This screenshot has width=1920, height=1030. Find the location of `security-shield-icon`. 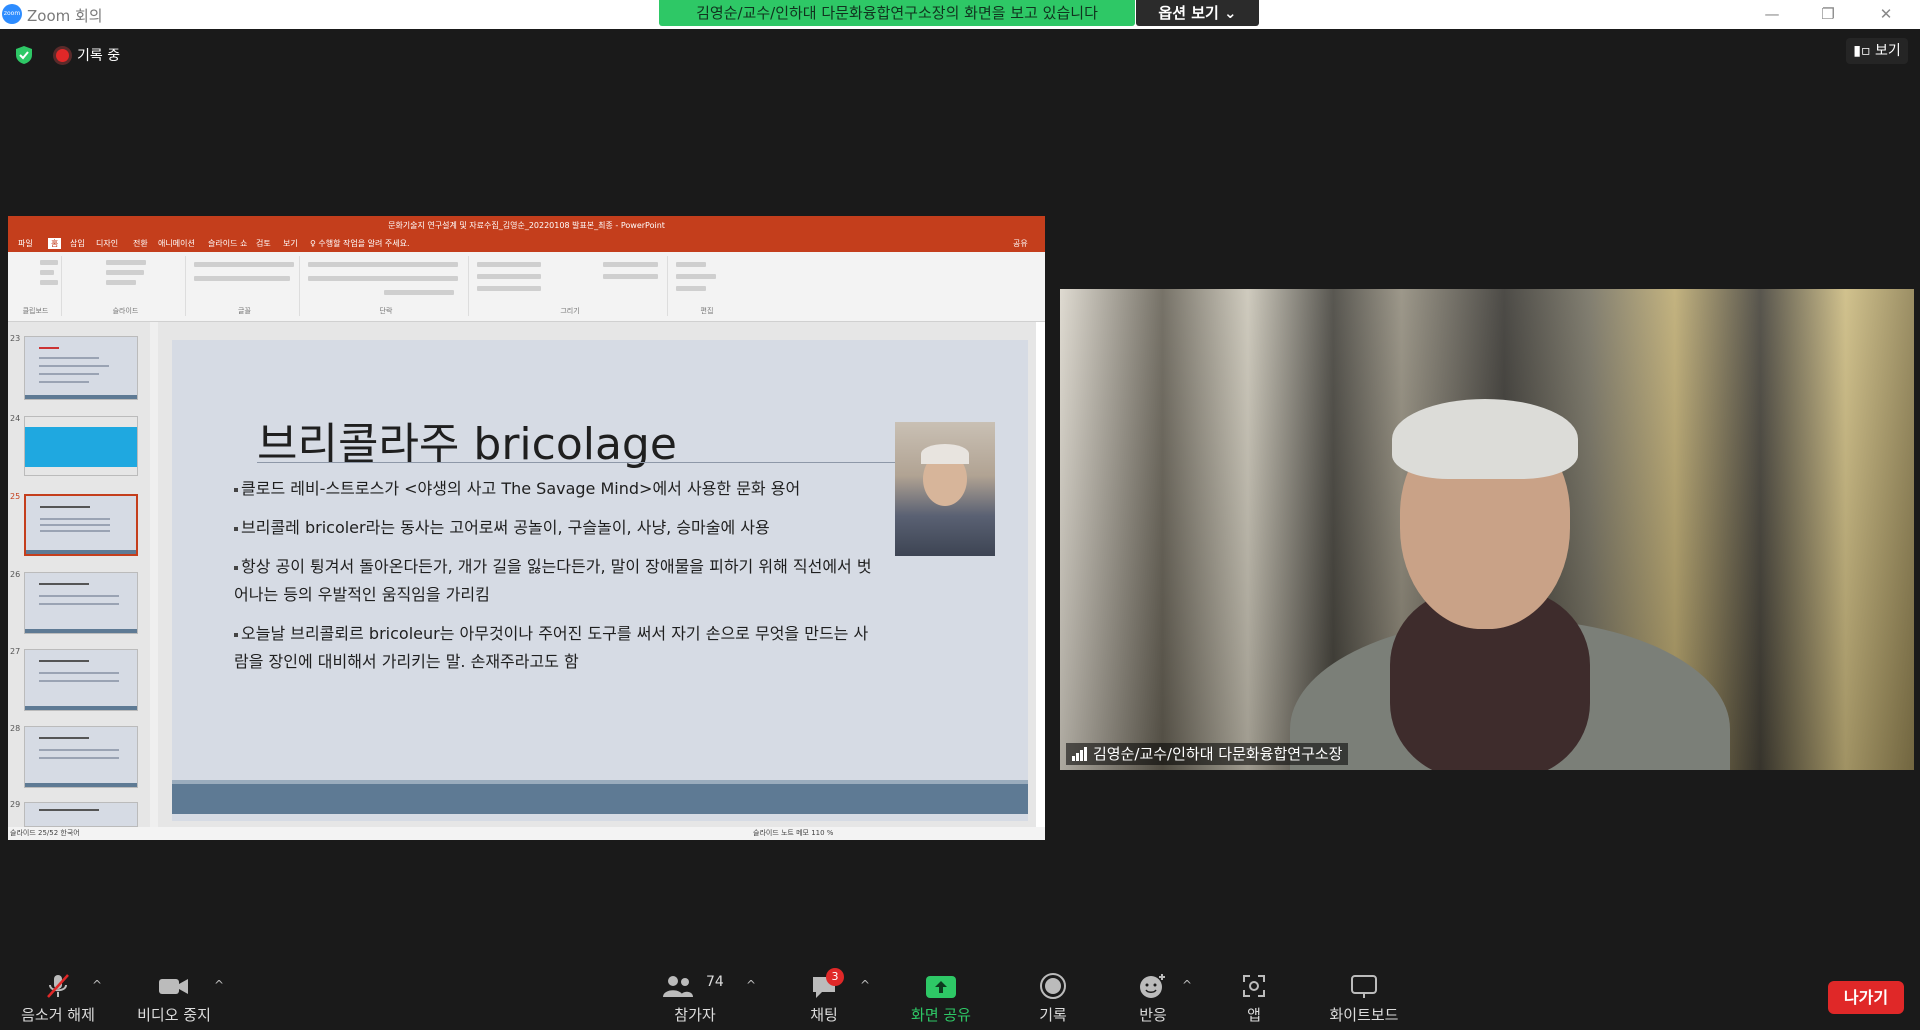

security-shield-icon is located at coordinates (24, 55).